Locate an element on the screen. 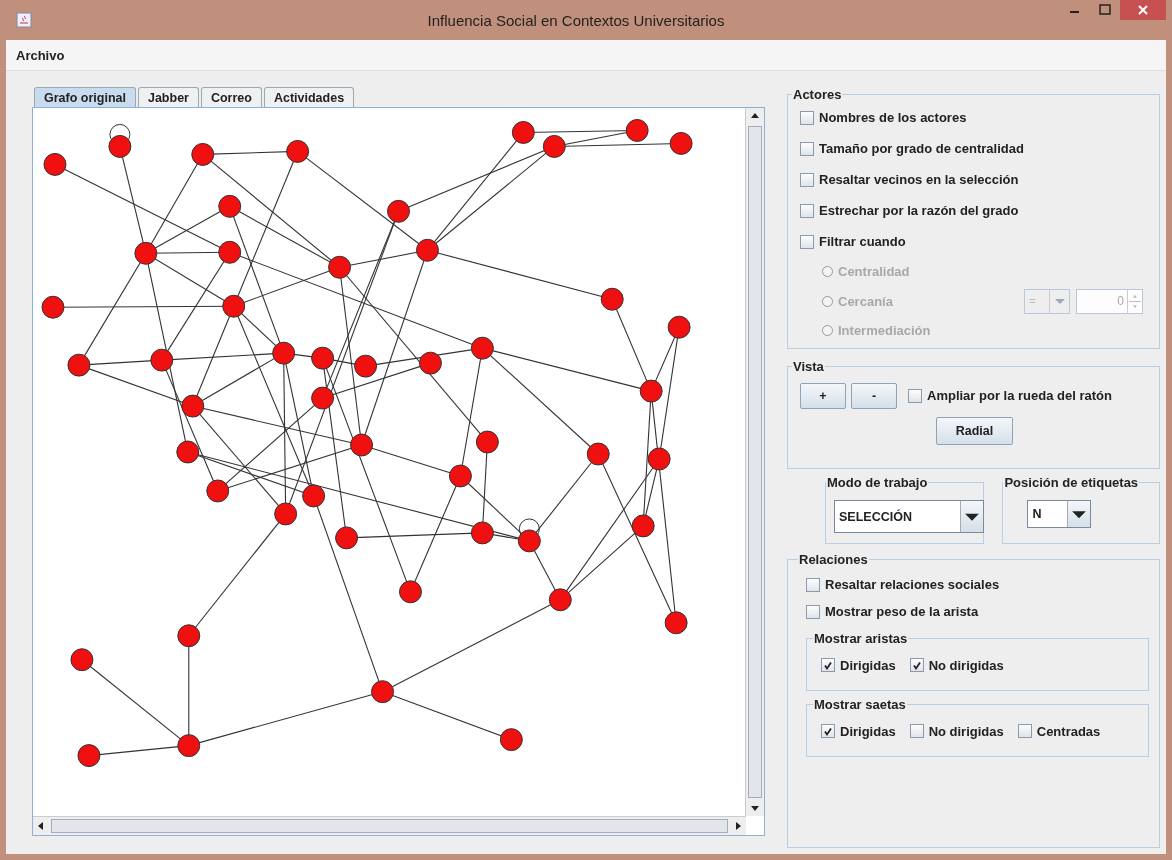 This screenshot has width=1172, height=860. checkbox: Resaltar vecinos en la selección is located at coordinates (974, 179).